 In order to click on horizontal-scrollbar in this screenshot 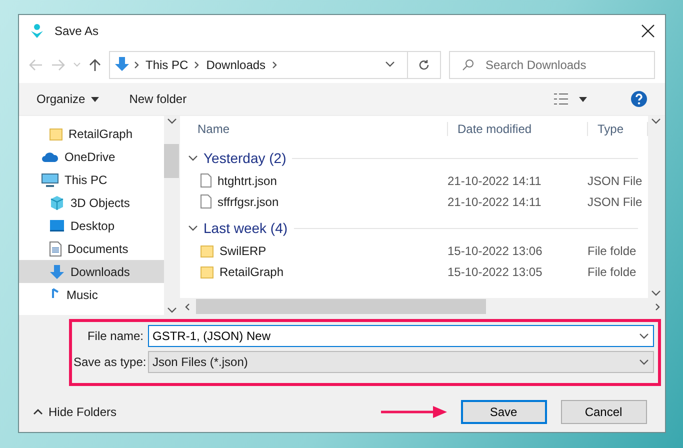, I will do `click(422, 306)`.